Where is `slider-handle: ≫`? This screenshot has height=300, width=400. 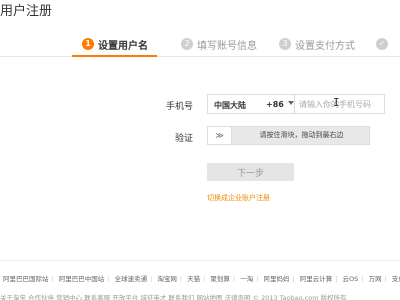
slider-handle: ≫ is located at coordinates (220, 135).